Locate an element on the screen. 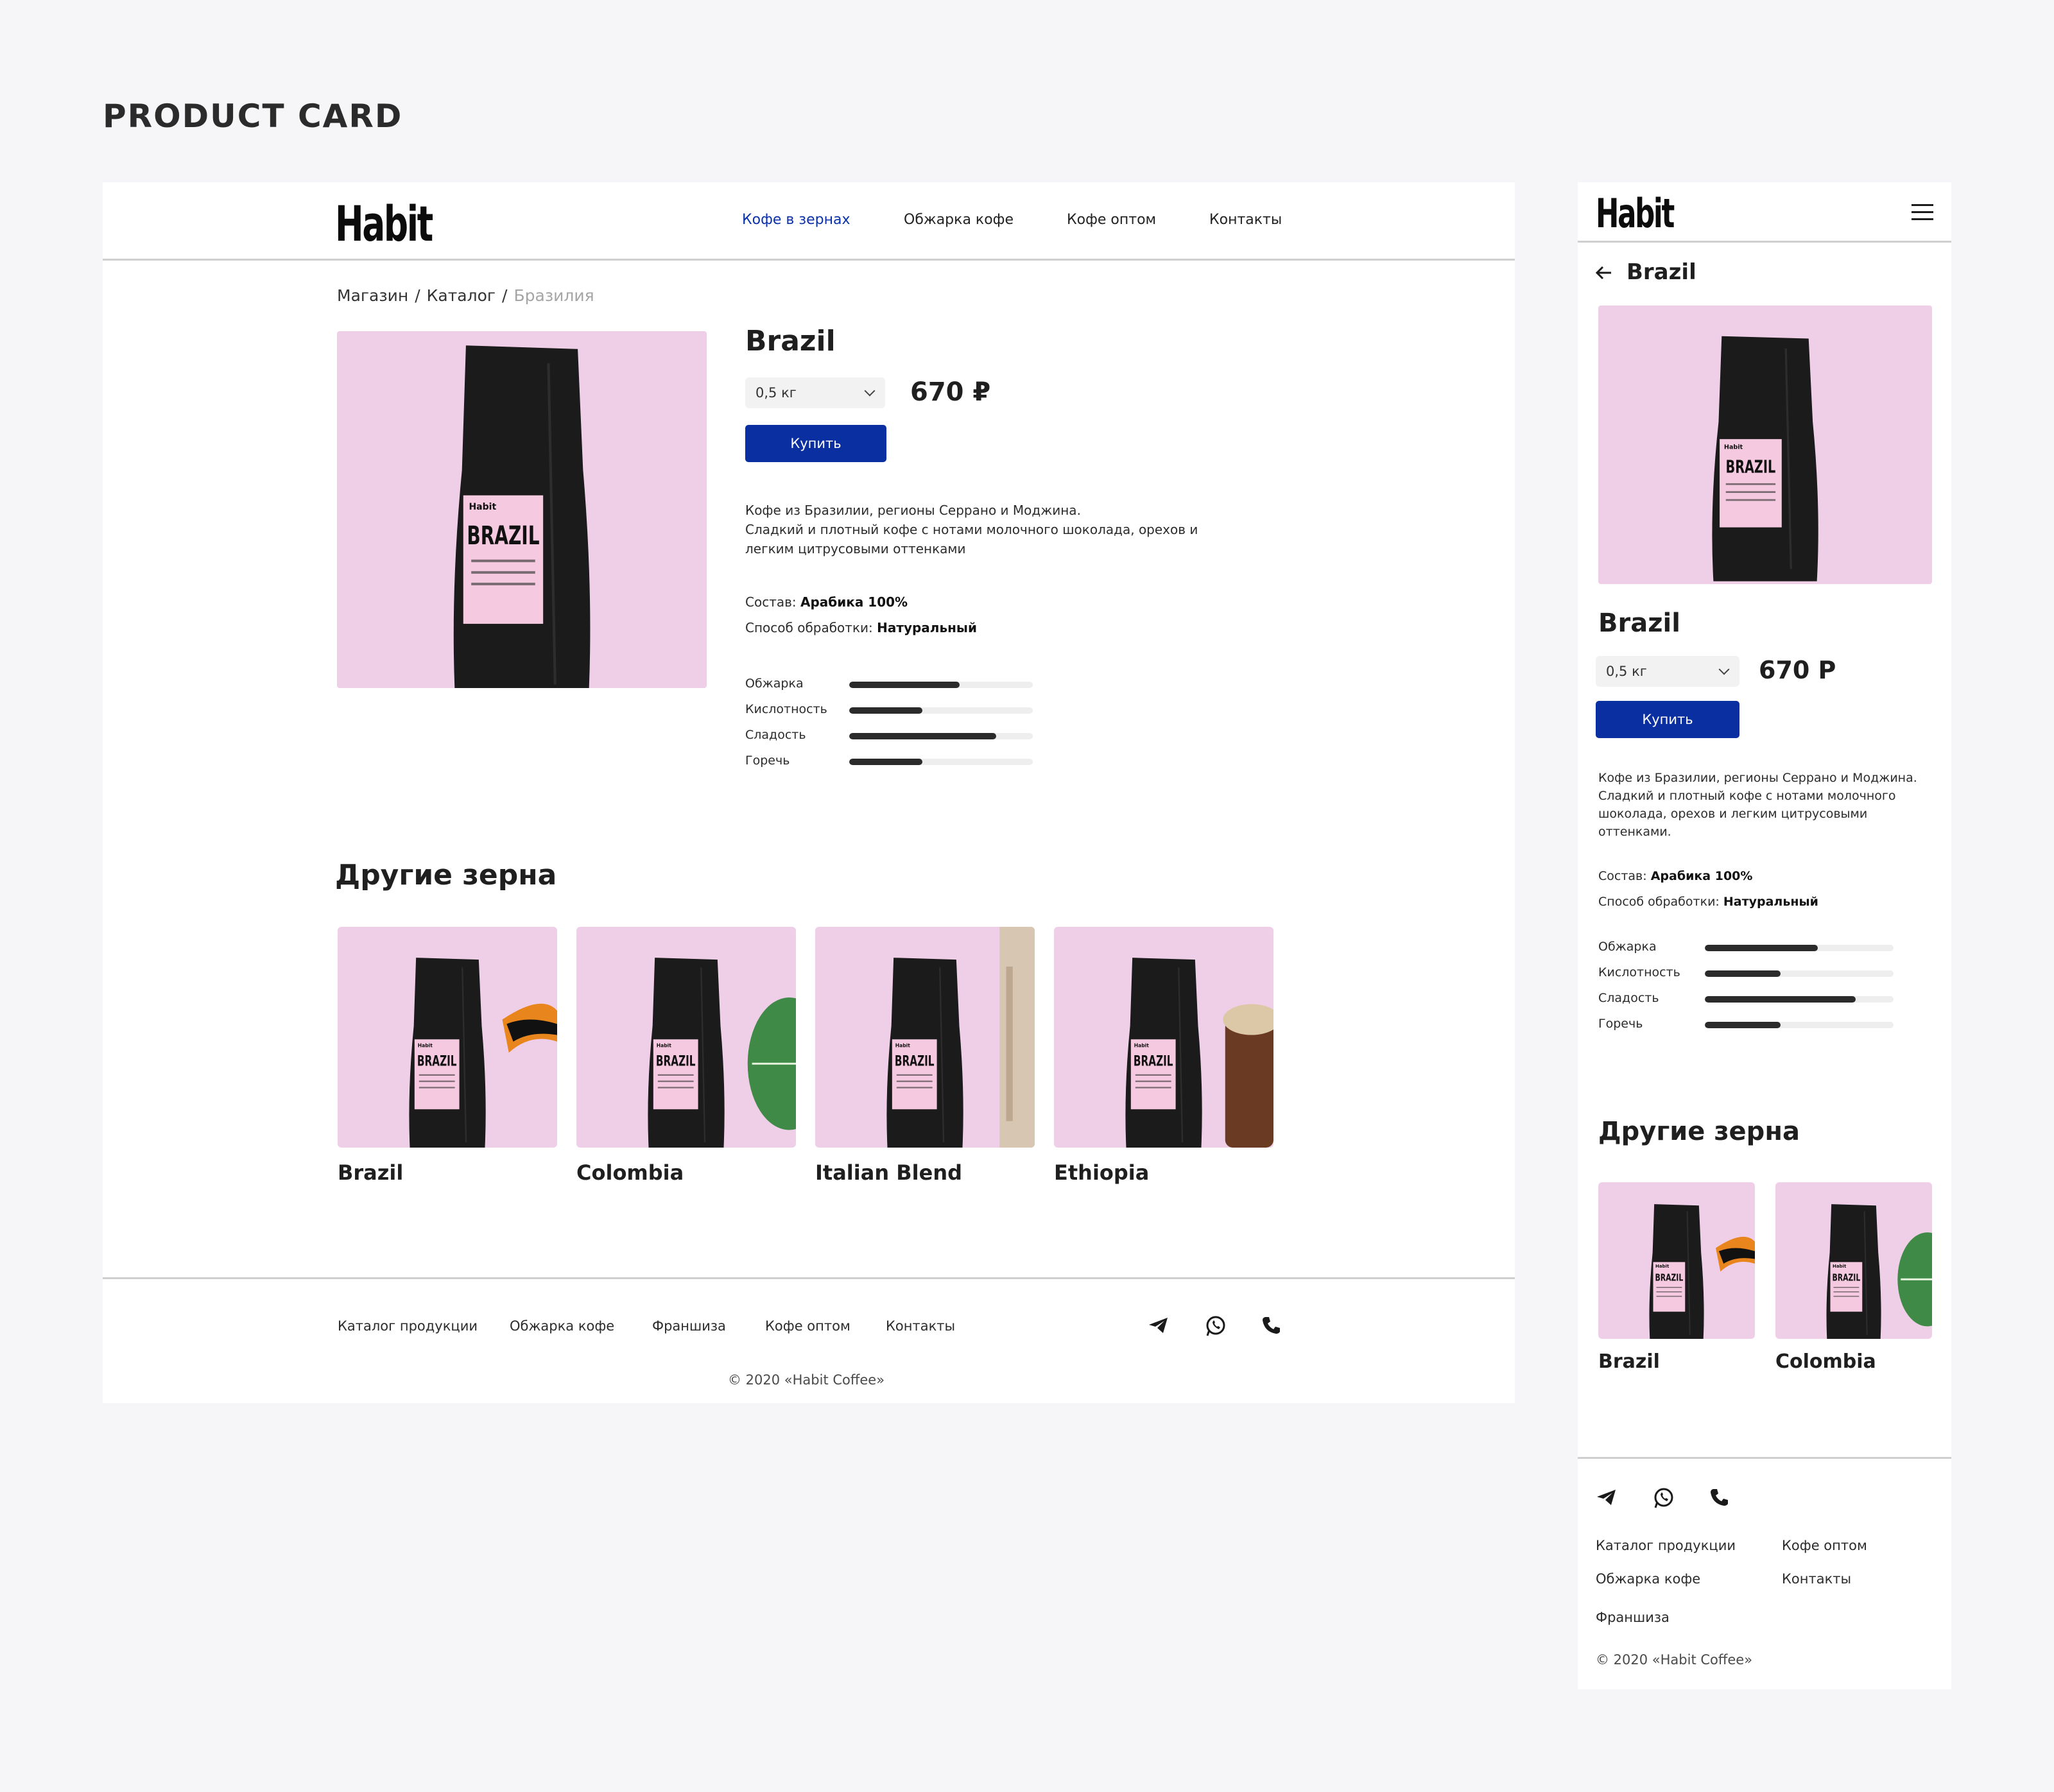  attribute-label: Обжарка is located at coordinates (1627, 947).